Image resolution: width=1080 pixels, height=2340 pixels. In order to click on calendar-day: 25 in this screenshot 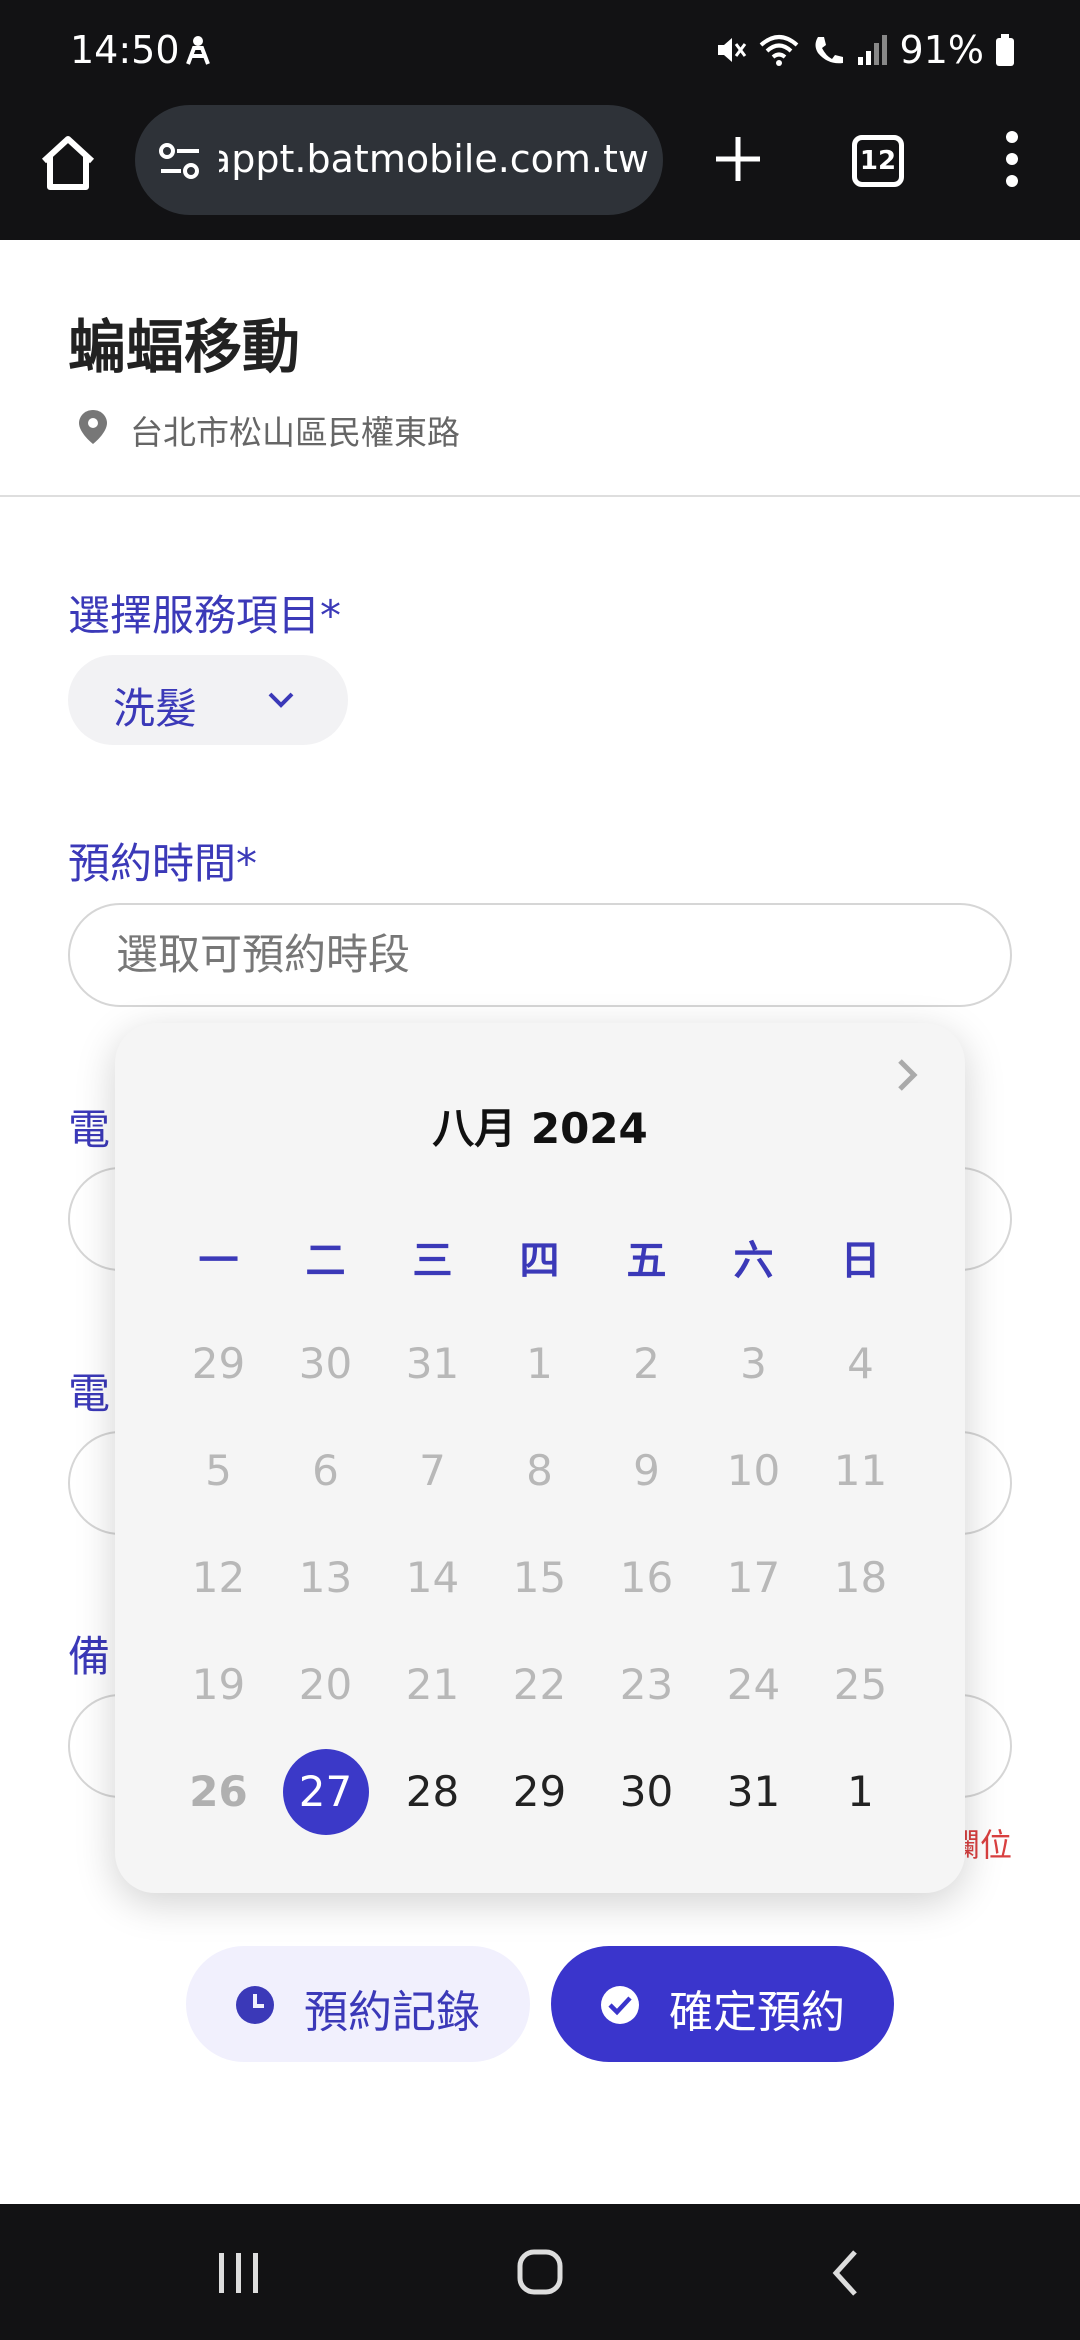, I will do `click(860, 1684)`.